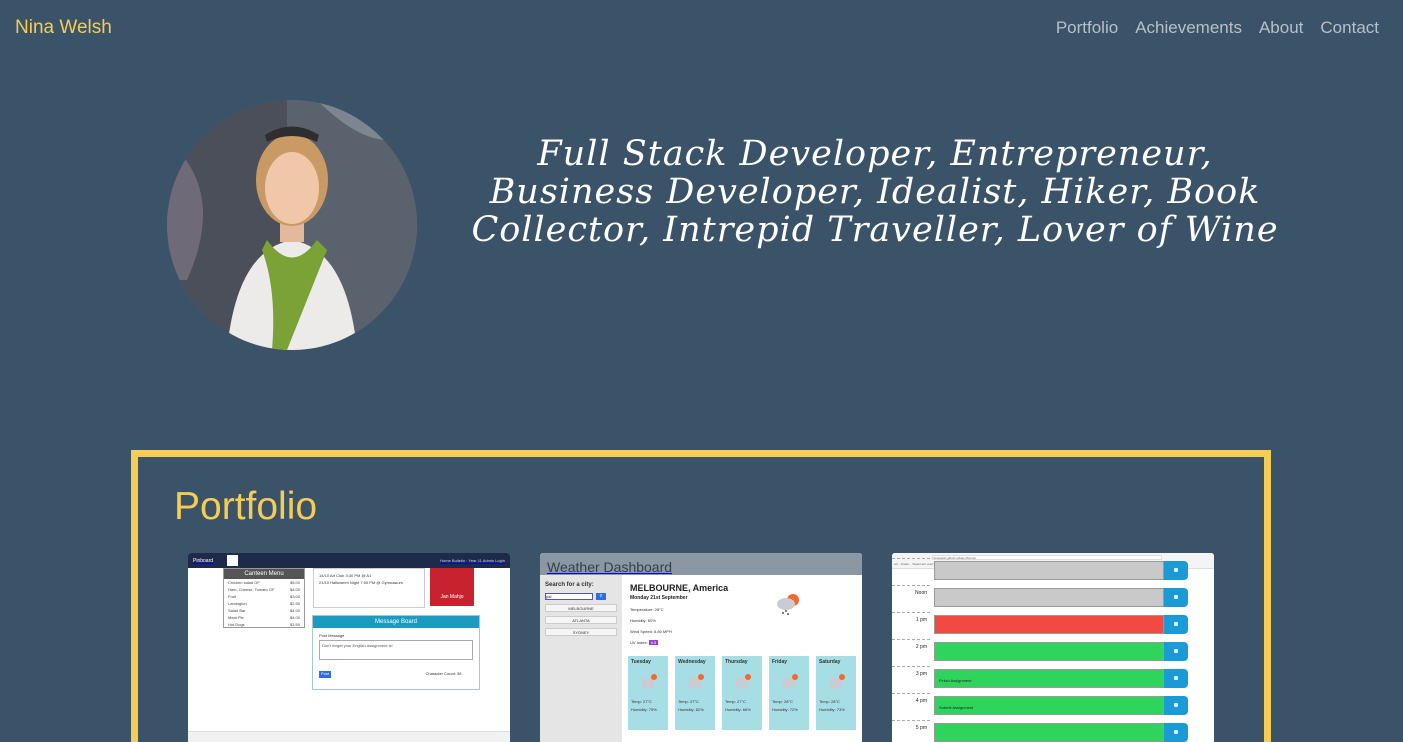 Image resolution: width=1403 pixels, height=742 pixels. Describe the element at coordinates (836, 693) in the screenshot. I see `forecast-card: Saturday Temp: 28°C Humidity: 73%` at that location.